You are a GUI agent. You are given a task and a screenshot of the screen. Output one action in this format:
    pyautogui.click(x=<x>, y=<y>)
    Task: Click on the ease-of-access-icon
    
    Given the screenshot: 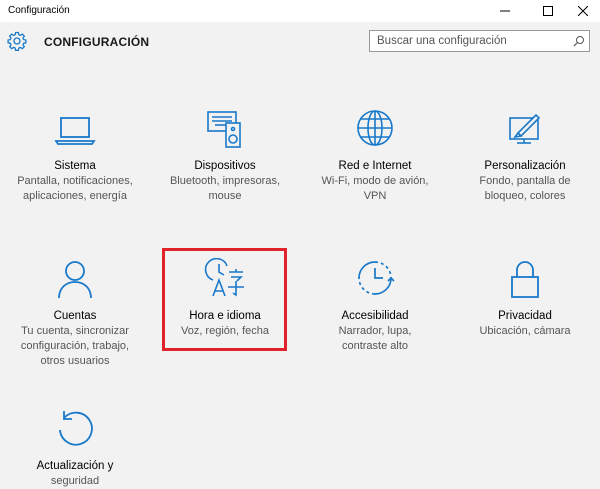 What is the action you would take?
    pyautogui.click(x=376, y=278)
    